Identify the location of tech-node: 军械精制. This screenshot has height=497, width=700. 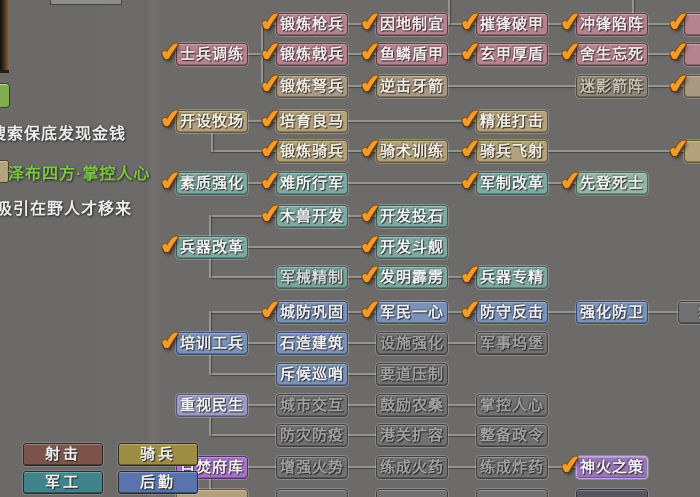
(312, 277).